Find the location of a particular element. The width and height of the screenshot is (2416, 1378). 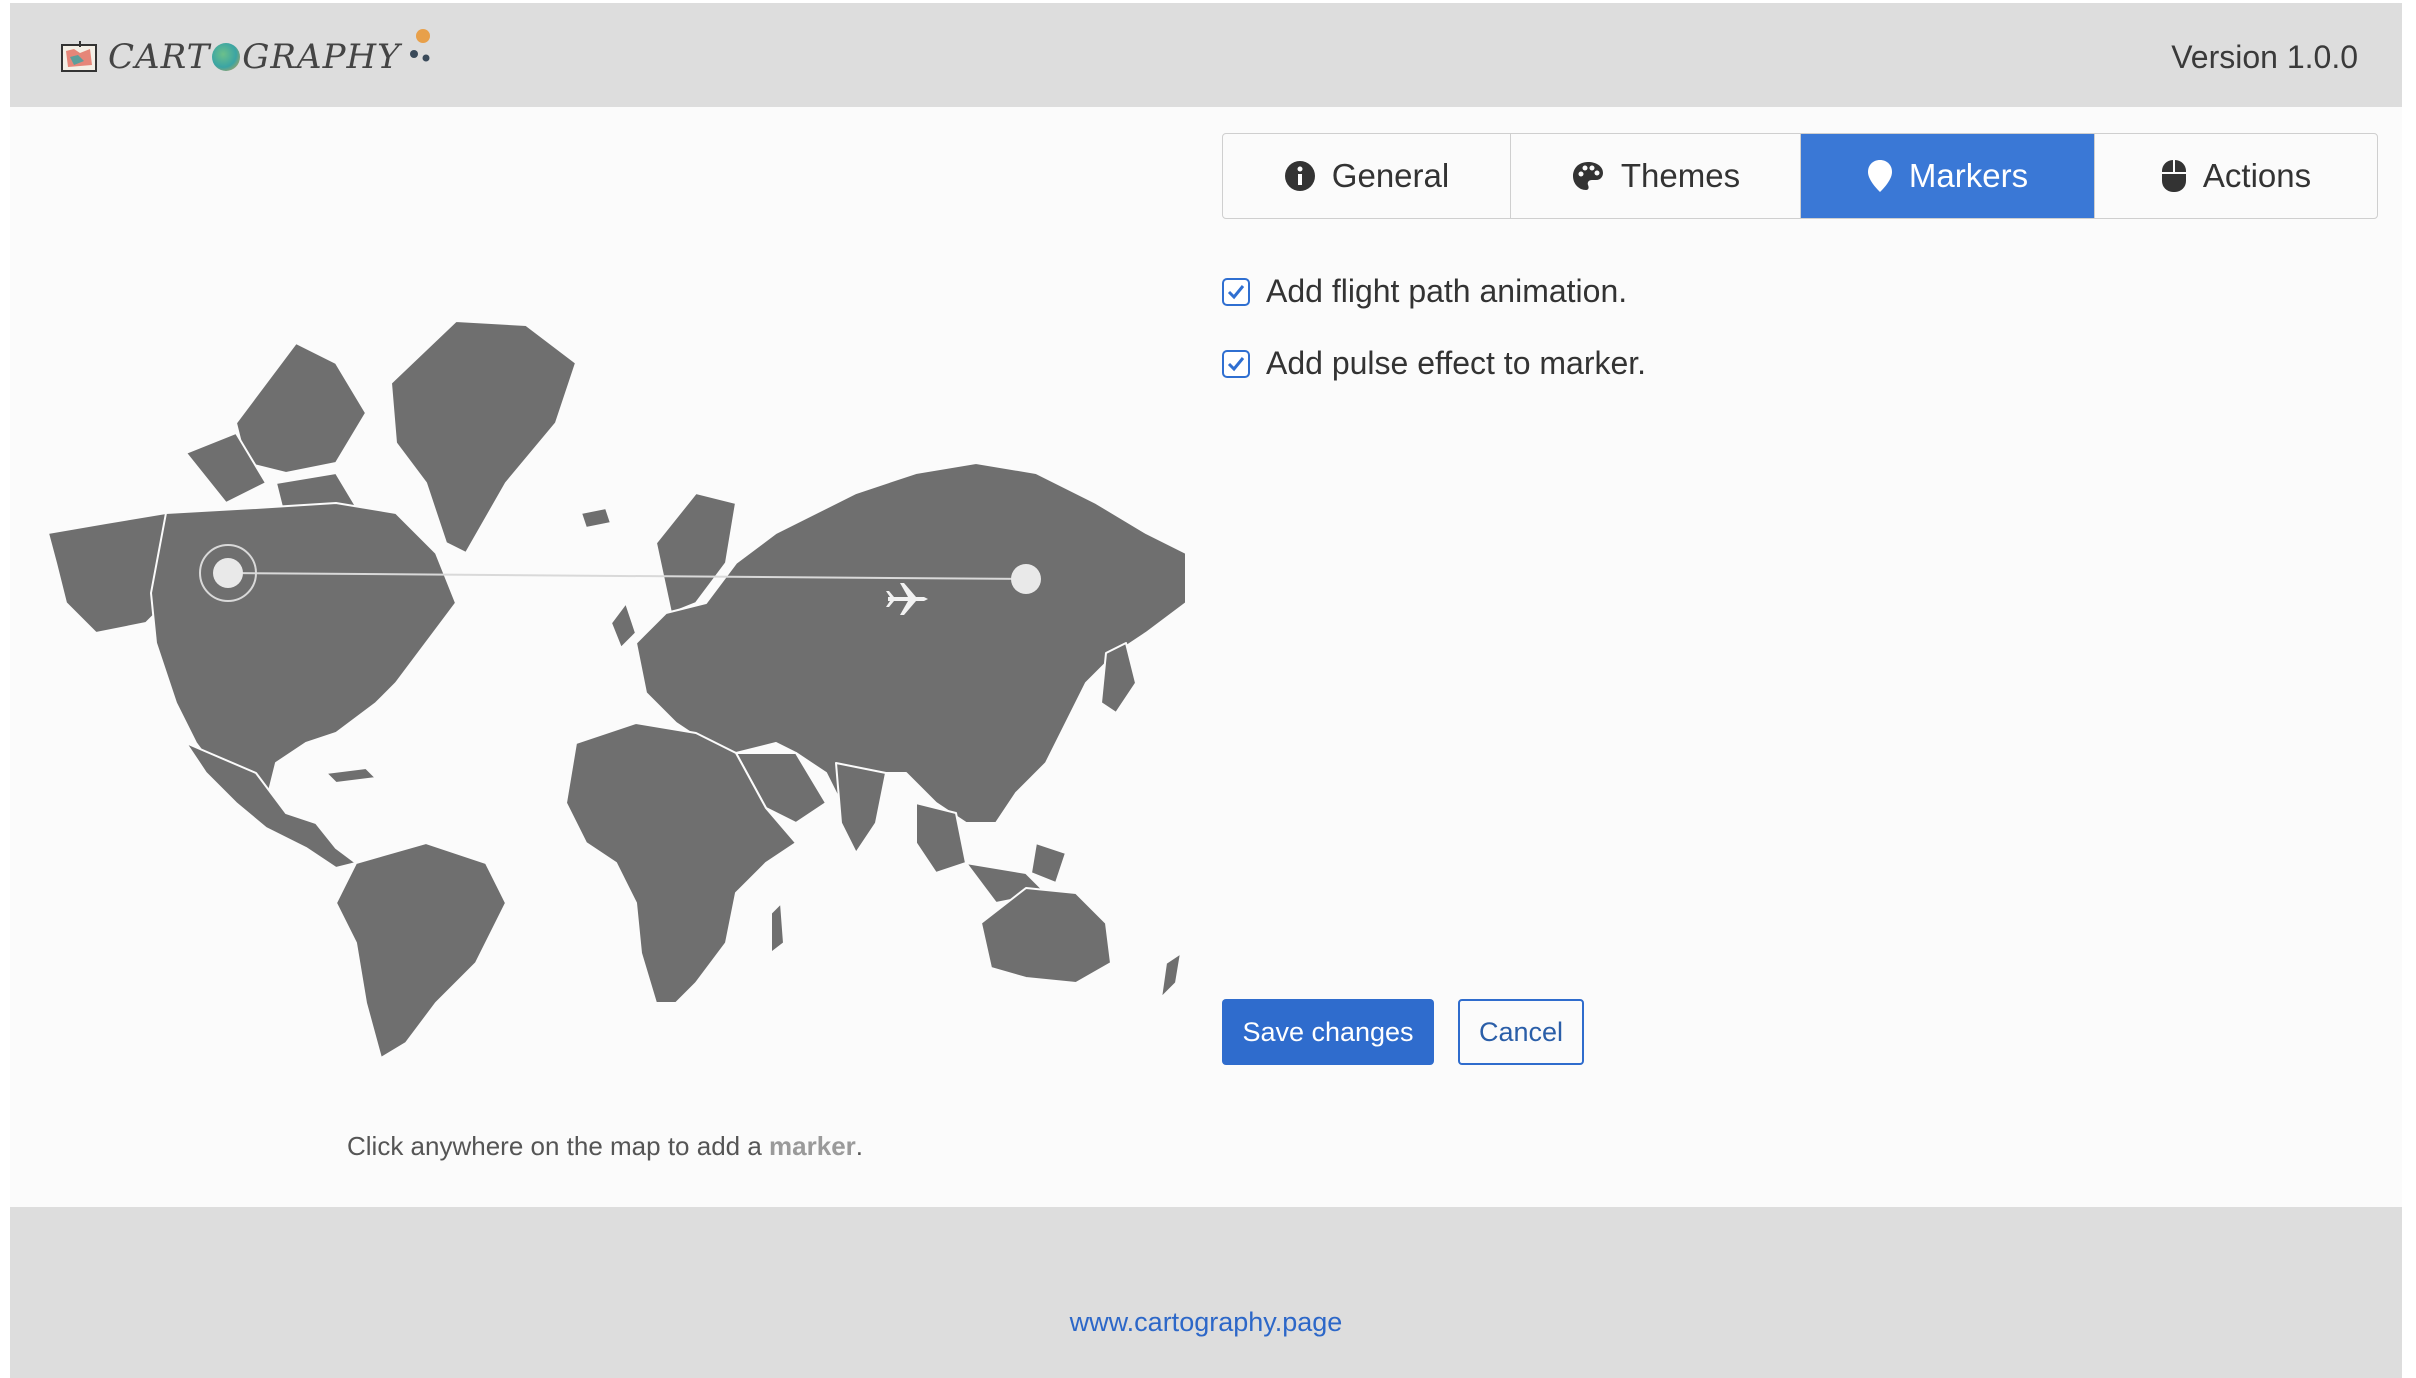

flight-path-label: Add flight path animation. is located at coordinates (1447, 291).